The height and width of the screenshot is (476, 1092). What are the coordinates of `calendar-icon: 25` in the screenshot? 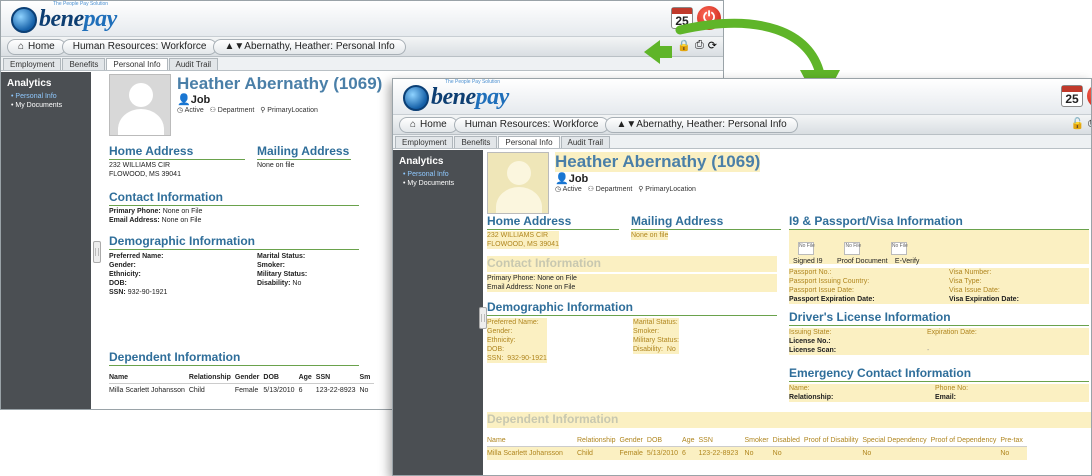 It's located at (1072, 96).